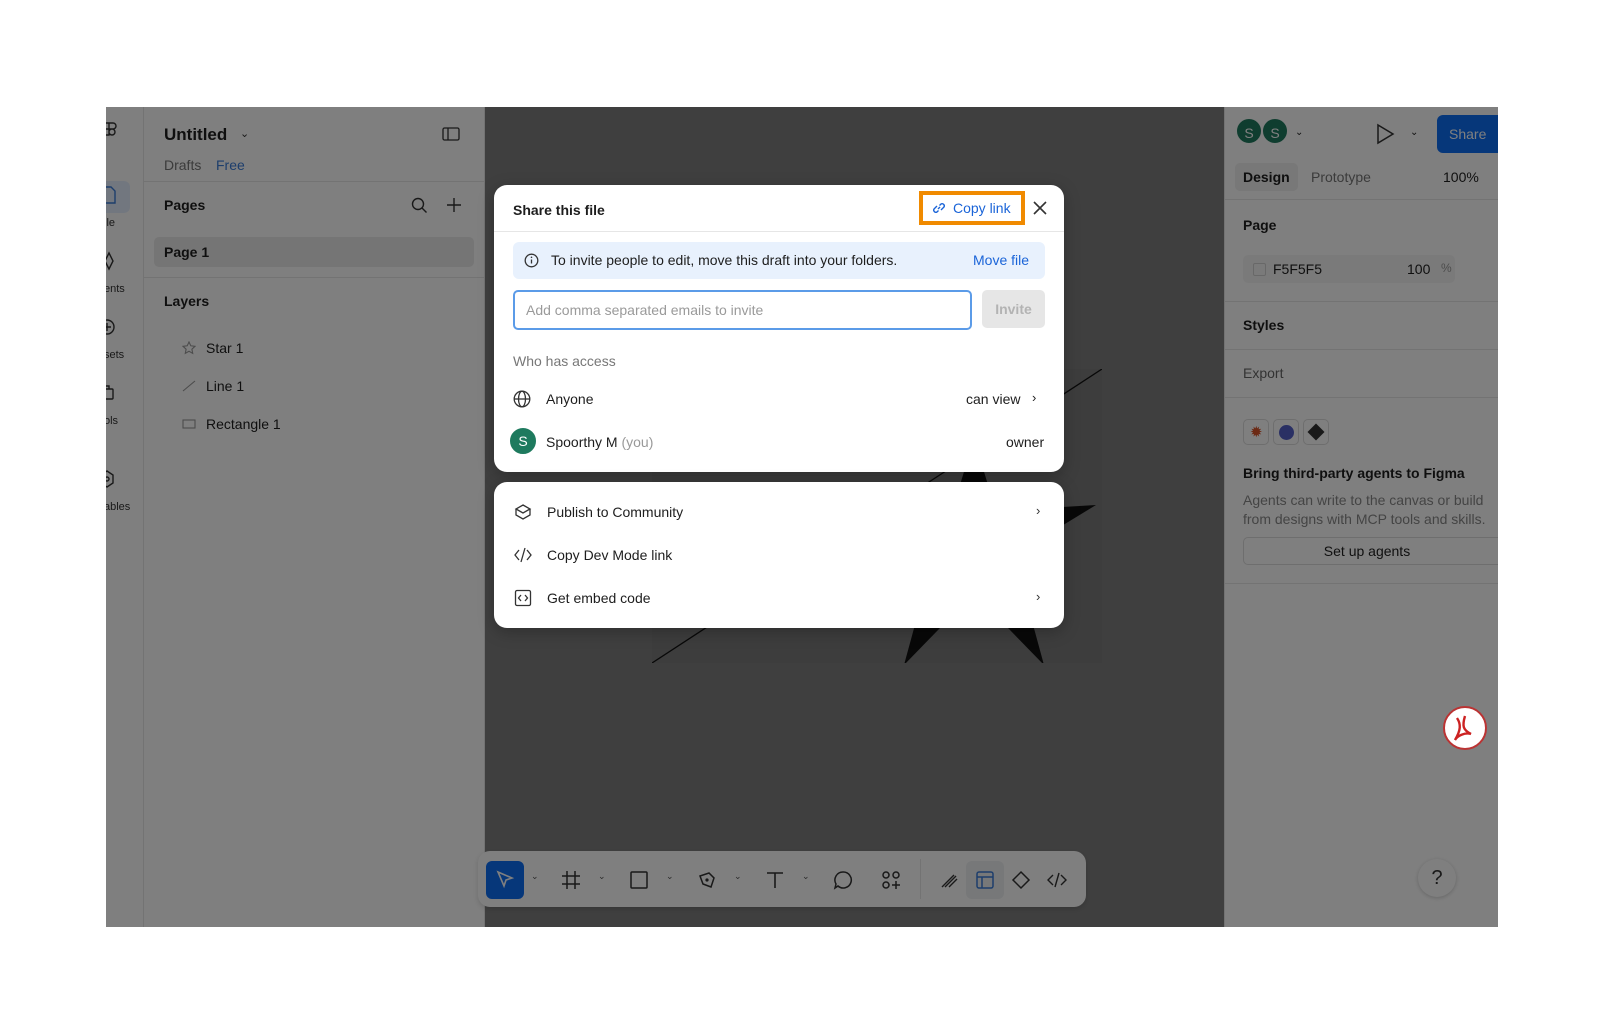 The width and height of the screenshot is (1600, 1033). What do you see at coordinates (112, 131) in the screenshot?
I see `figma-logo-icon` at bounding box center [112, 131].